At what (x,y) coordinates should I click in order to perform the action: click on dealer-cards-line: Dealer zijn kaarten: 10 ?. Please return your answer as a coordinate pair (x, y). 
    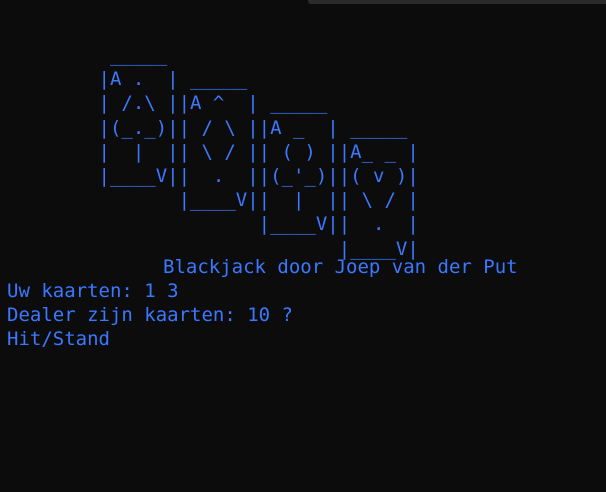
    Looking at the image, I should click on (150, 315).